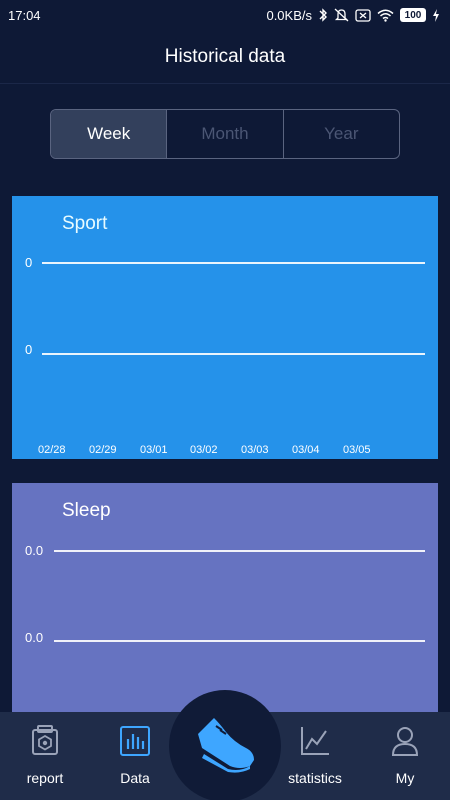  What do you see at coordinates (34, 550) in the screenshot?
I see `sleep-y-label-top: 0.0` at bounding box center [34, 550].